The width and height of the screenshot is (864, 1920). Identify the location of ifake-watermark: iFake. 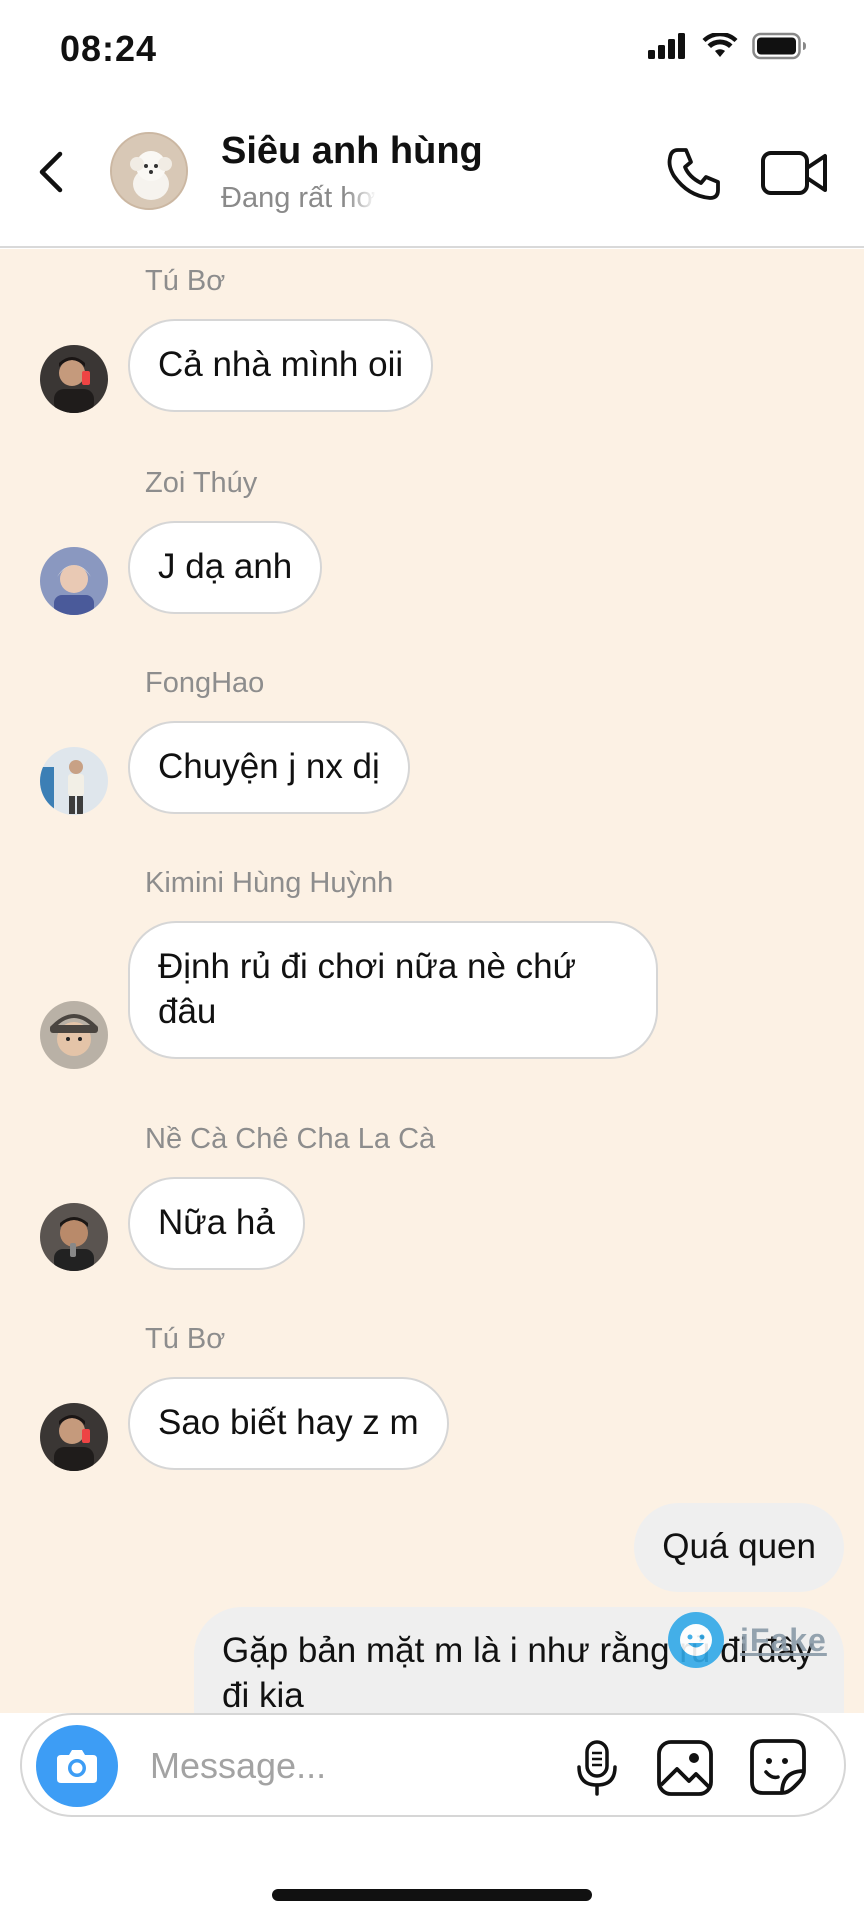
(747, 1640).